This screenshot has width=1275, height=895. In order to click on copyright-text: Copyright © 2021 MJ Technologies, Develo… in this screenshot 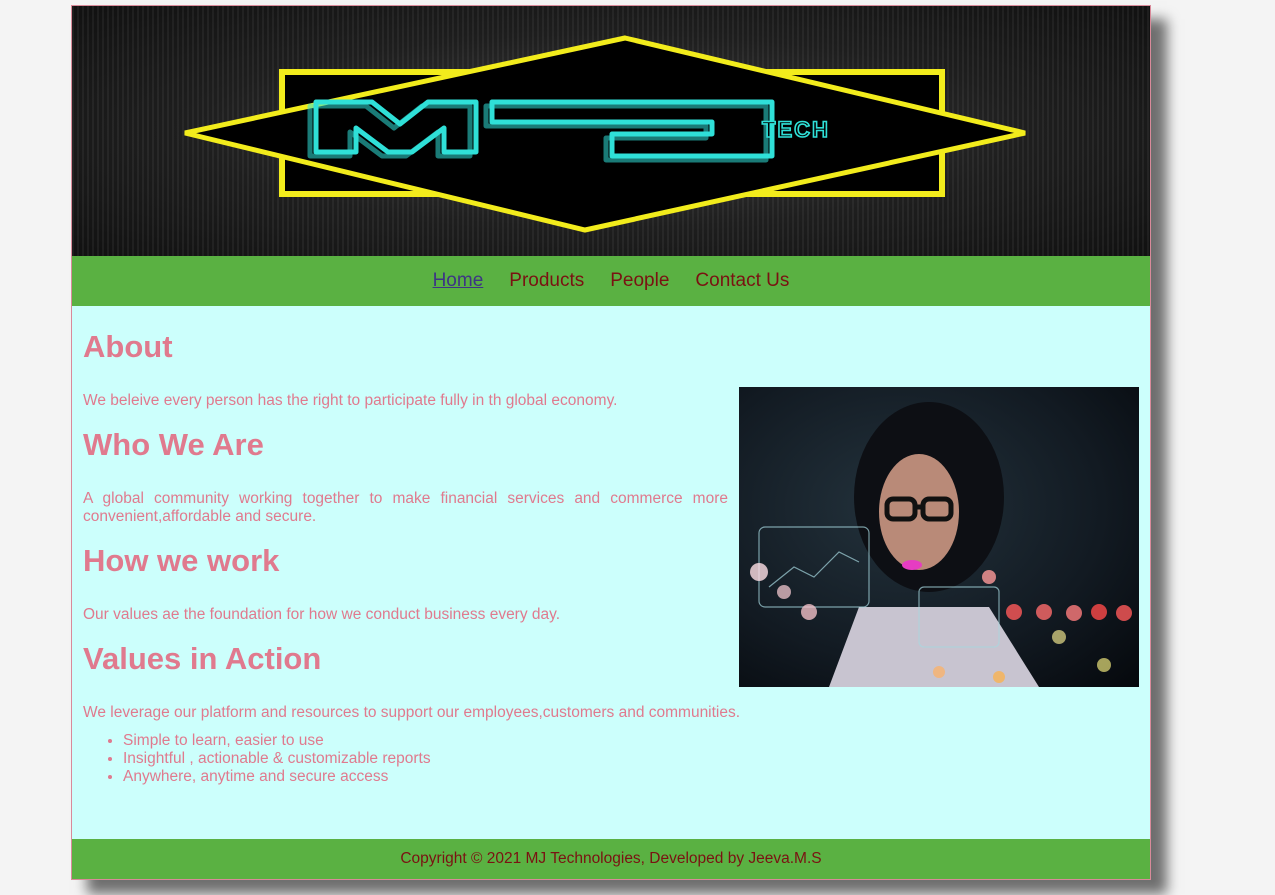, I will do `click(611, 858)`.